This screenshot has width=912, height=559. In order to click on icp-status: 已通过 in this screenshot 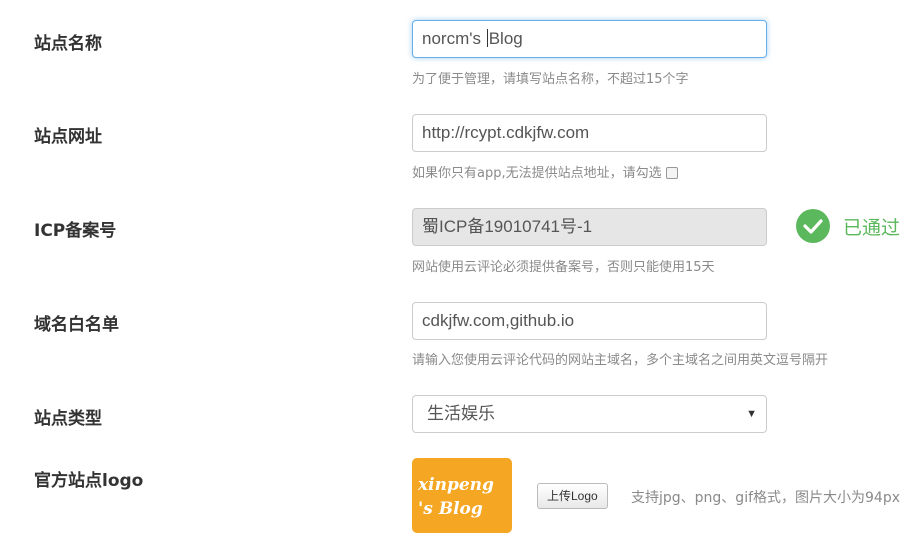, I will do `click(848, 226)`.